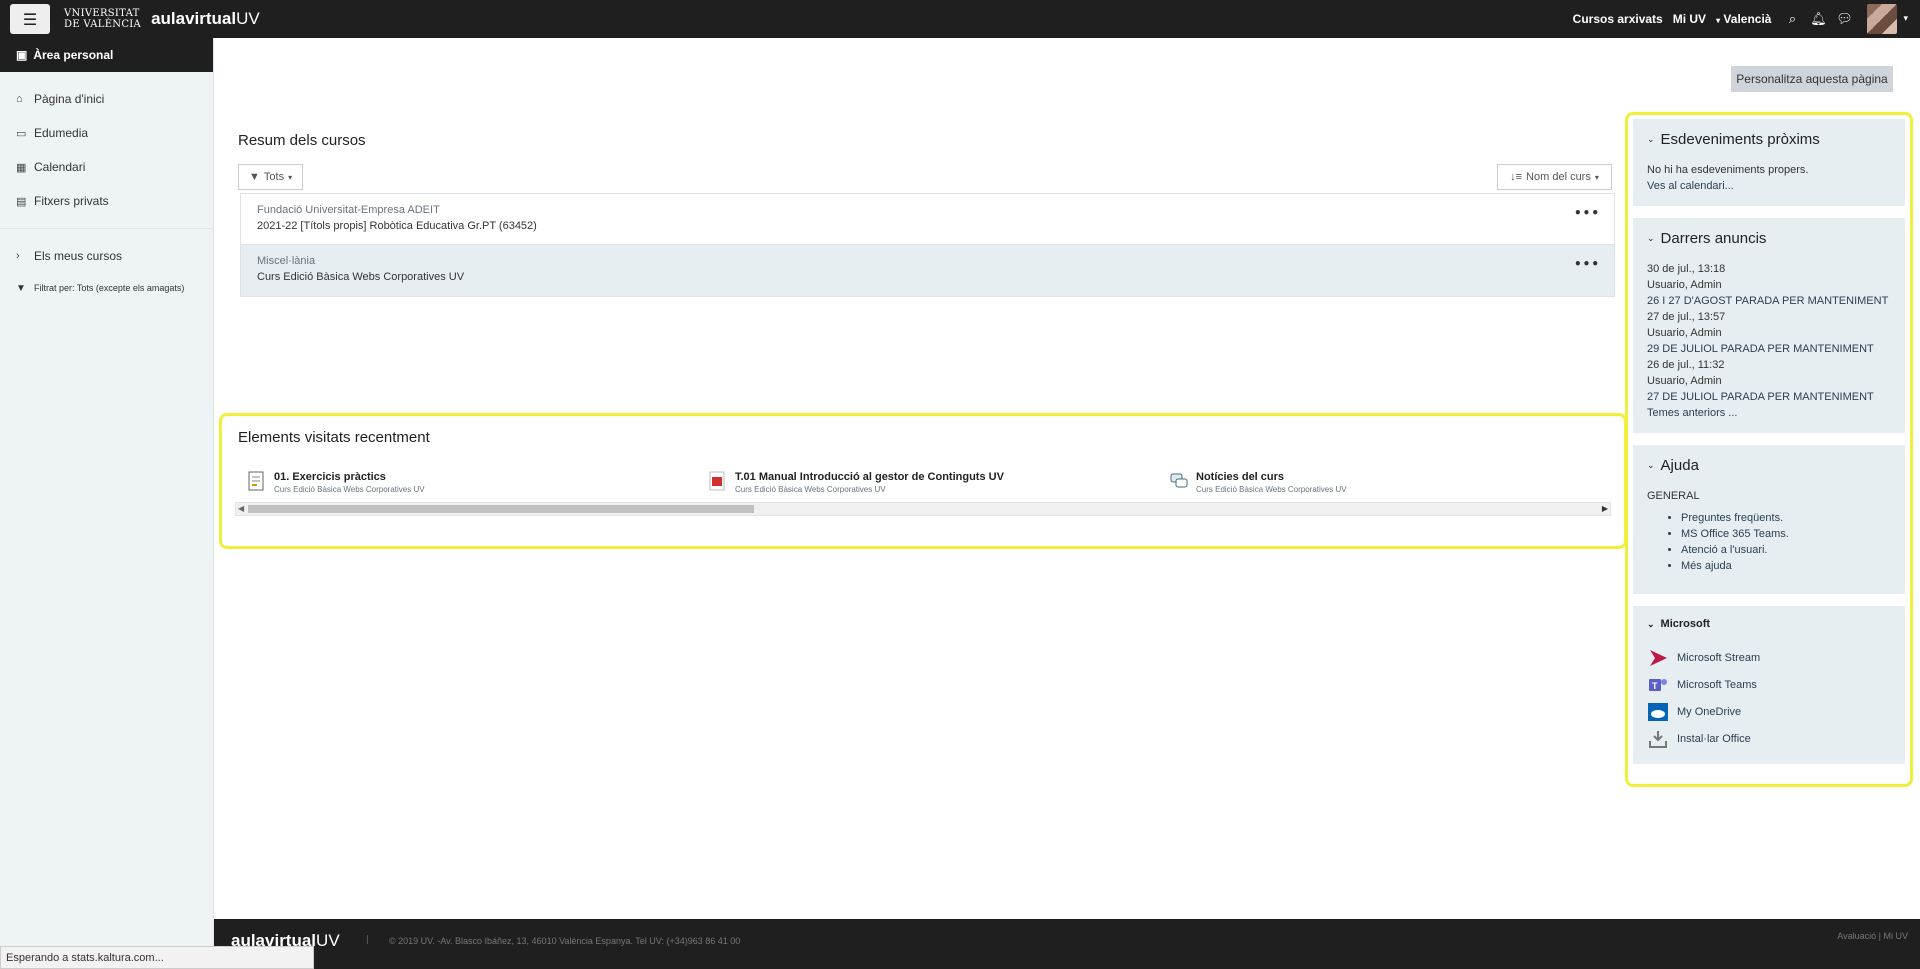 The image size is (1920, 969). Describe the element at coordinates (1769, 738) in the screenshot. I see `install-office-link: Instal·lar Office` at that location.